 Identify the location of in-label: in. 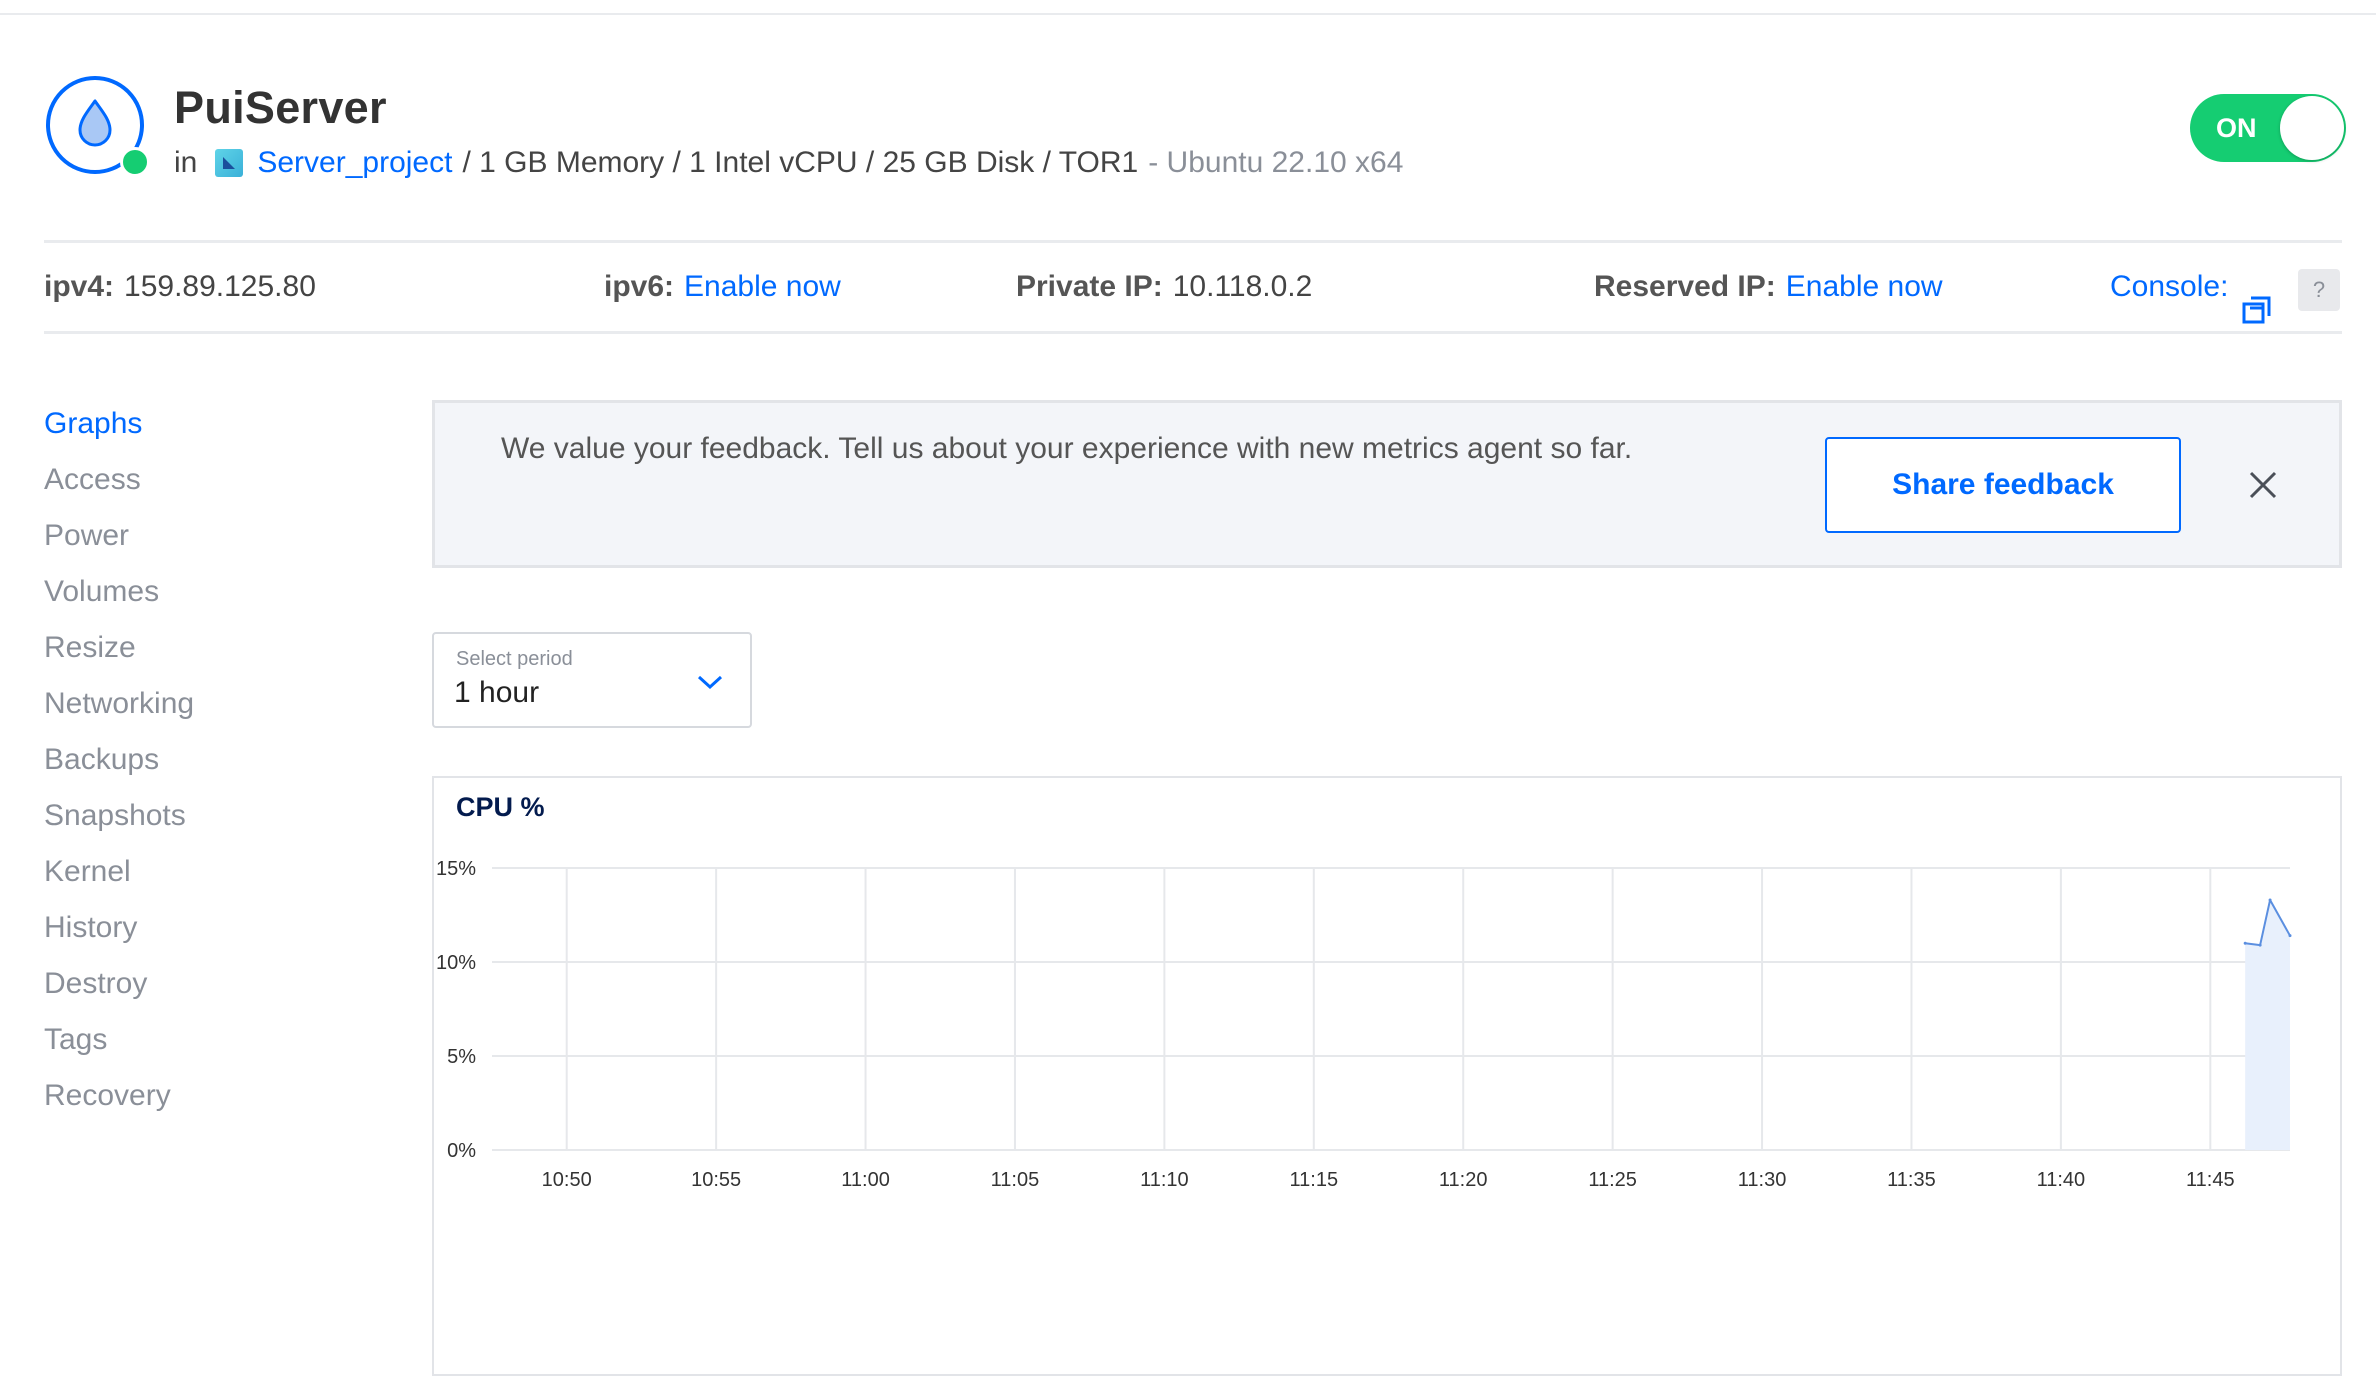
(186, 162).